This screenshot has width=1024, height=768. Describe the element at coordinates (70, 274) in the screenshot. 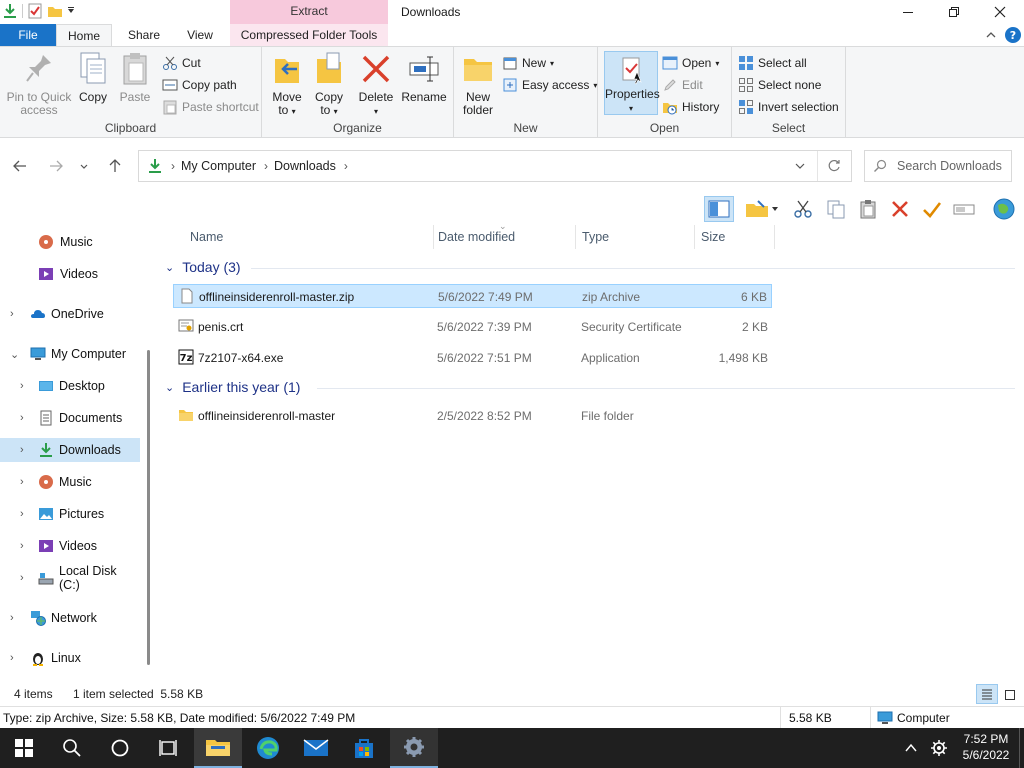

I see `nav-item-videos: Videos` at that location.